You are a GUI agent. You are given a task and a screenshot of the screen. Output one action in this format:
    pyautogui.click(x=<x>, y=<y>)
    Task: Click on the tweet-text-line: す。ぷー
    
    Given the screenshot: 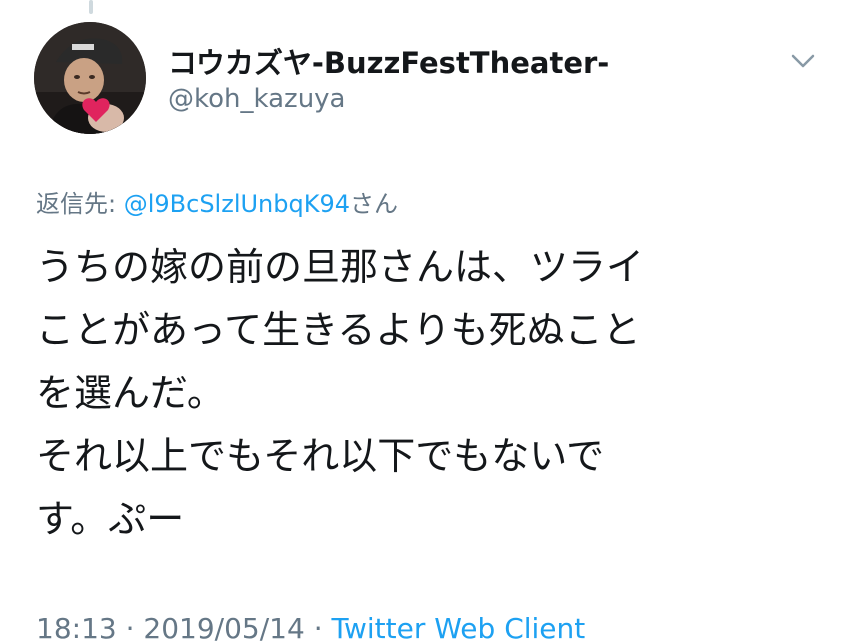 What is the action you would take?
    pyautogui.click(x=110, y=519)
    